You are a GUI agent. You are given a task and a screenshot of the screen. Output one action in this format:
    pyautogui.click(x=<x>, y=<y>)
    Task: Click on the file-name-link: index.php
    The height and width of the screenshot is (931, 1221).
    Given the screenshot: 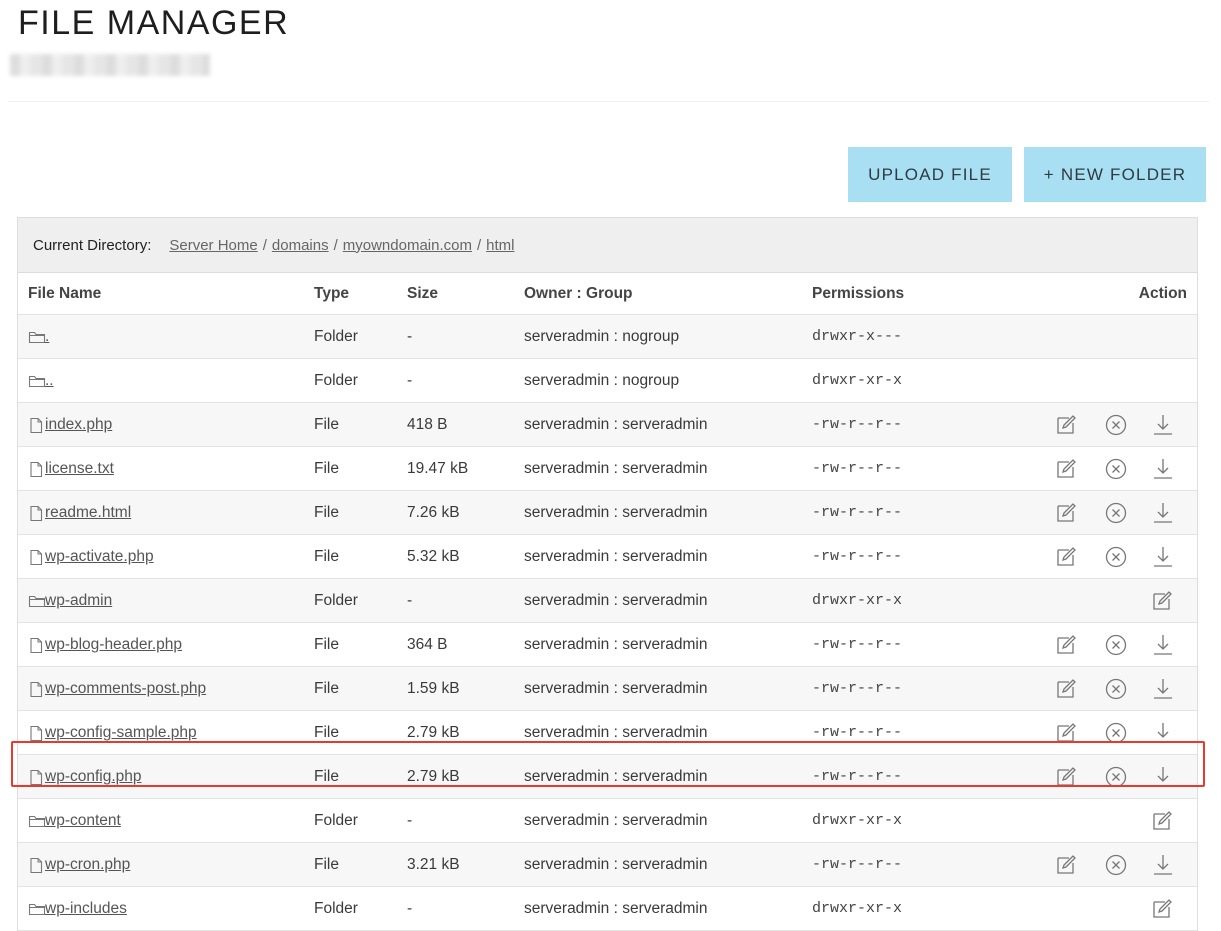 What is the action you would take?
    pyautogui.click(x=78, y=425)
    